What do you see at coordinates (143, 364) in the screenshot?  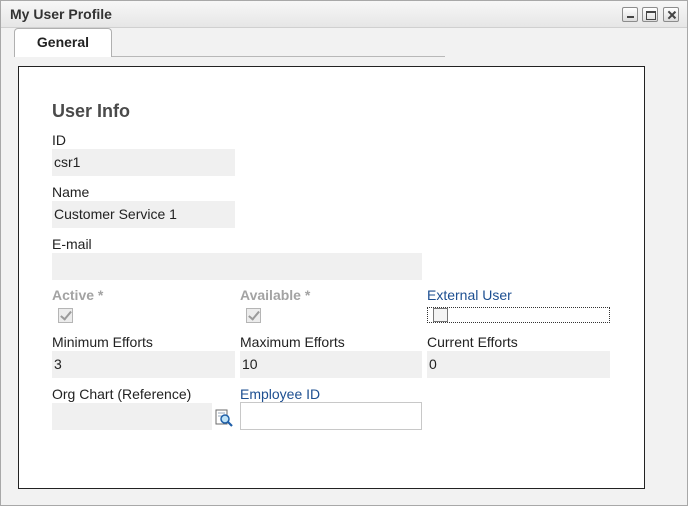 I see `min-efforts-field: 3` at bounding box center [143, 364].